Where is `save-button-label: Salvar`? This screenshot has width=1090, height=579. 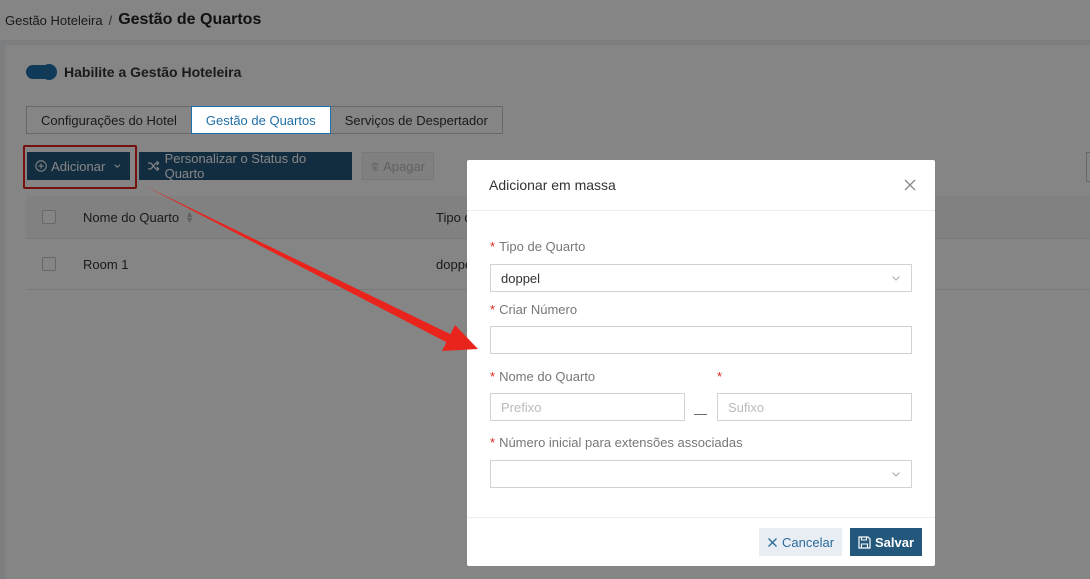 save-button-label: Salvar is located at coordinates (895, 542).